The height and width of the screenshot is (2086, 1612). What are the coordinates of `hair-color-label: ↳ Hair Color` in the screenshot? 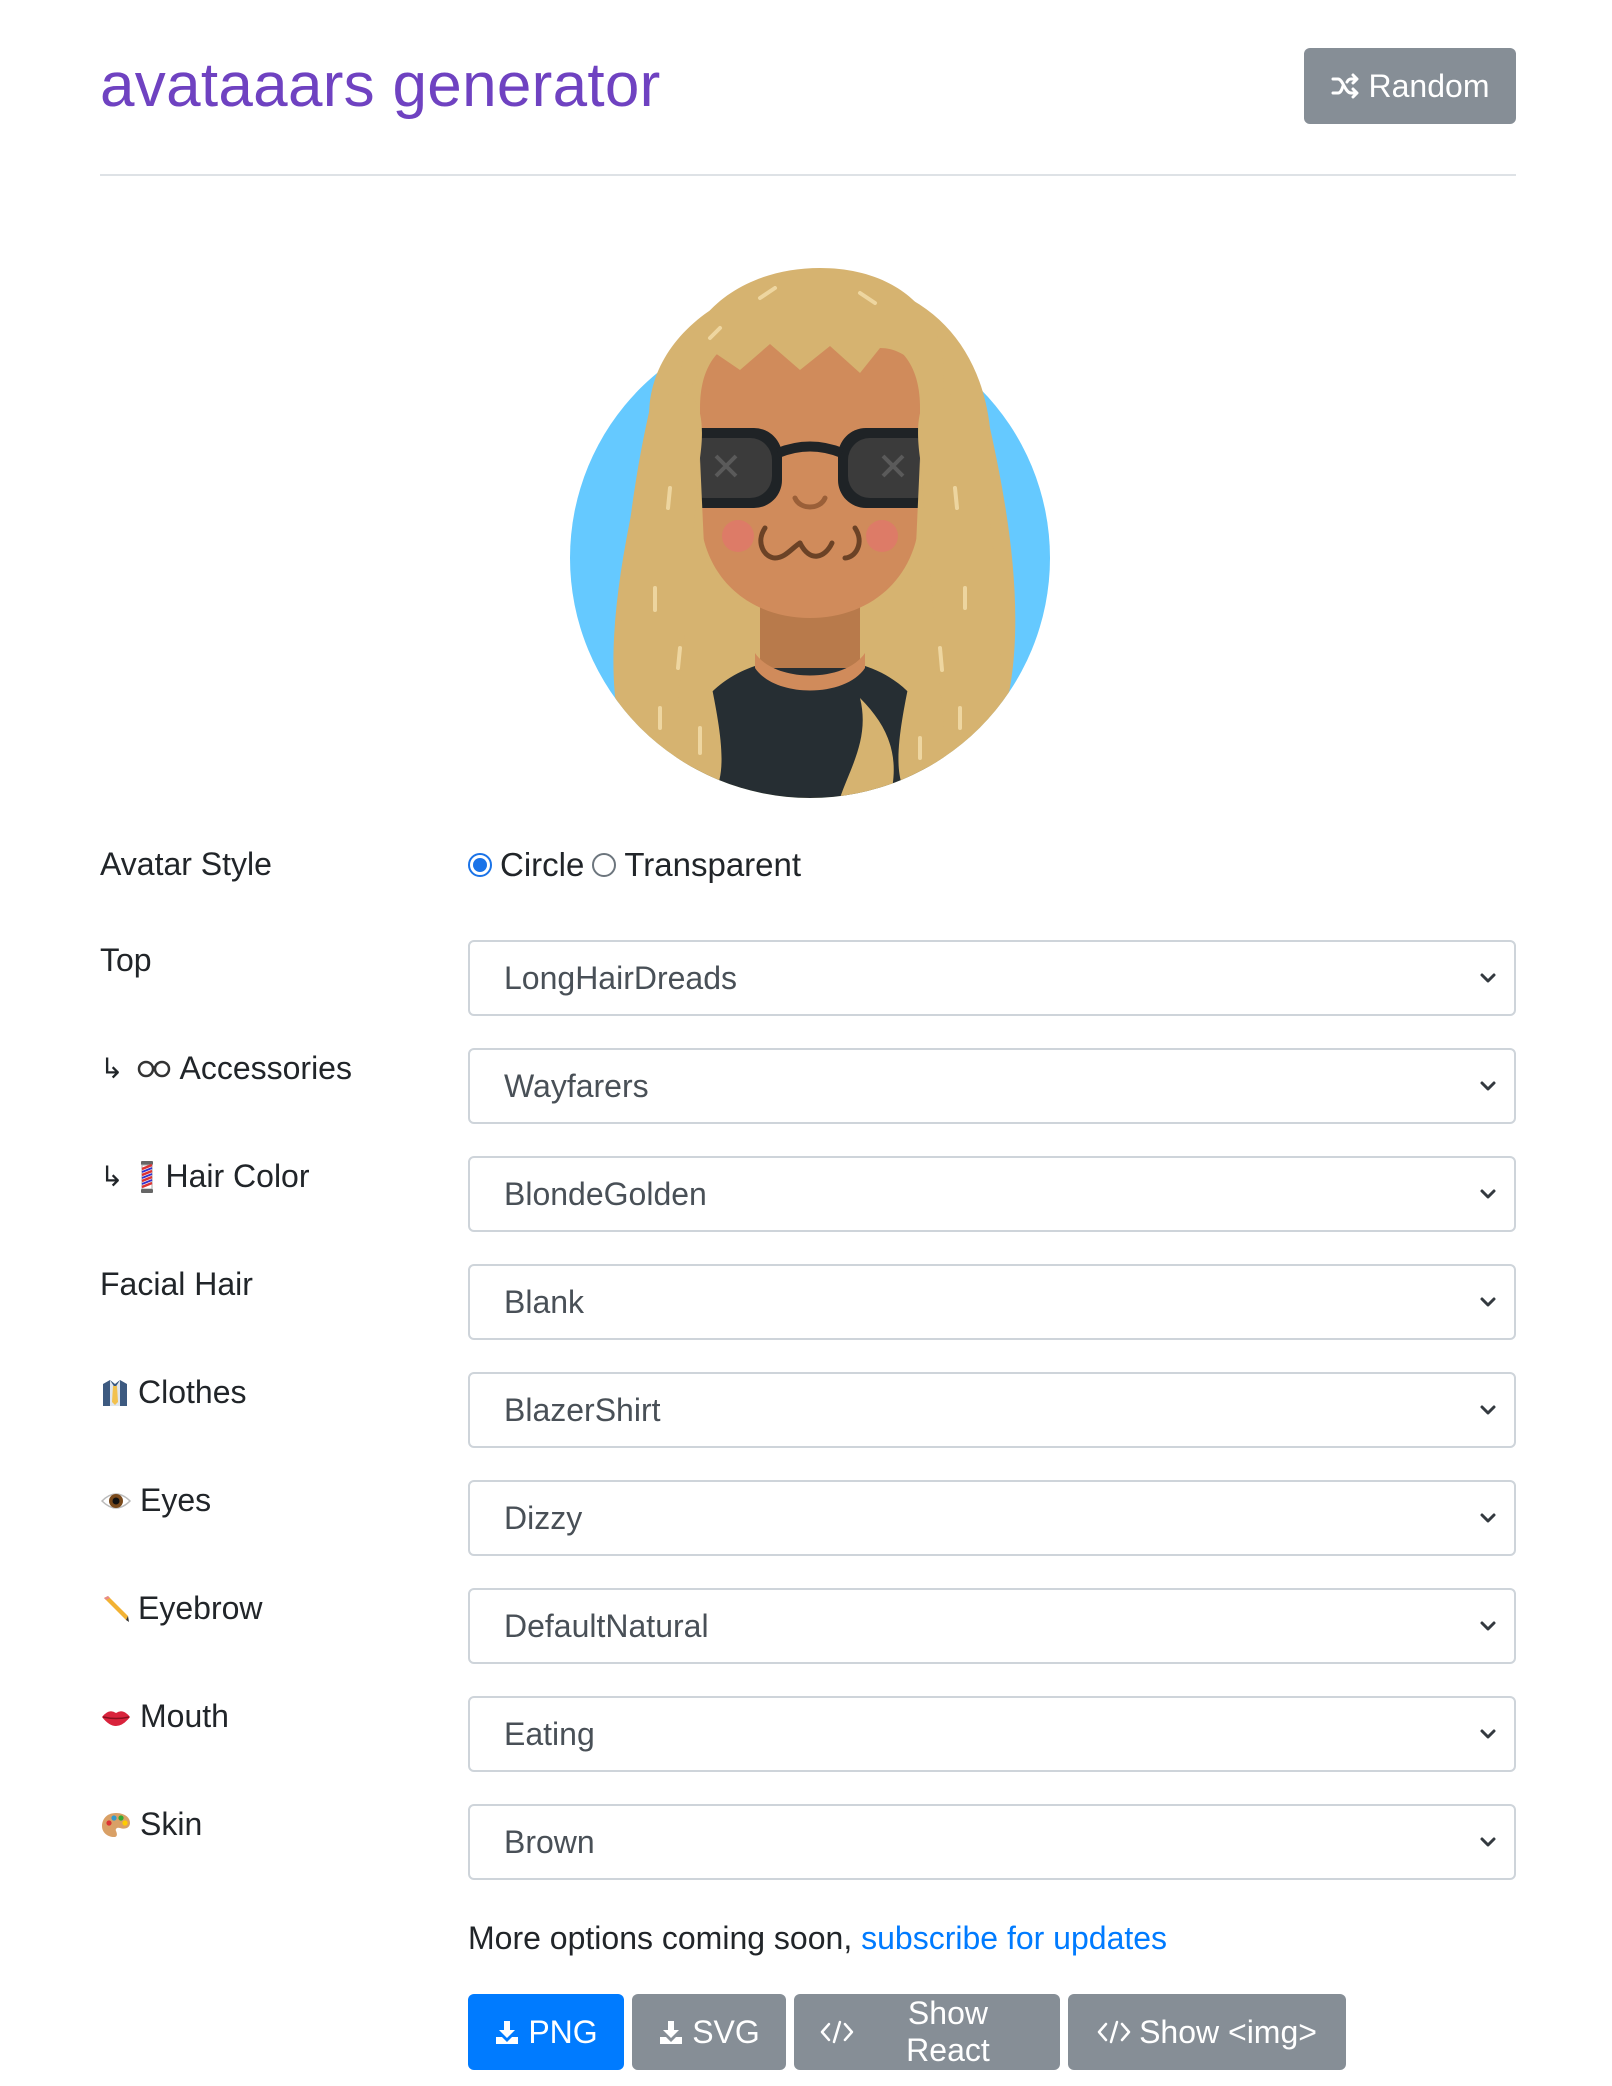 It's located at (205, 1176).